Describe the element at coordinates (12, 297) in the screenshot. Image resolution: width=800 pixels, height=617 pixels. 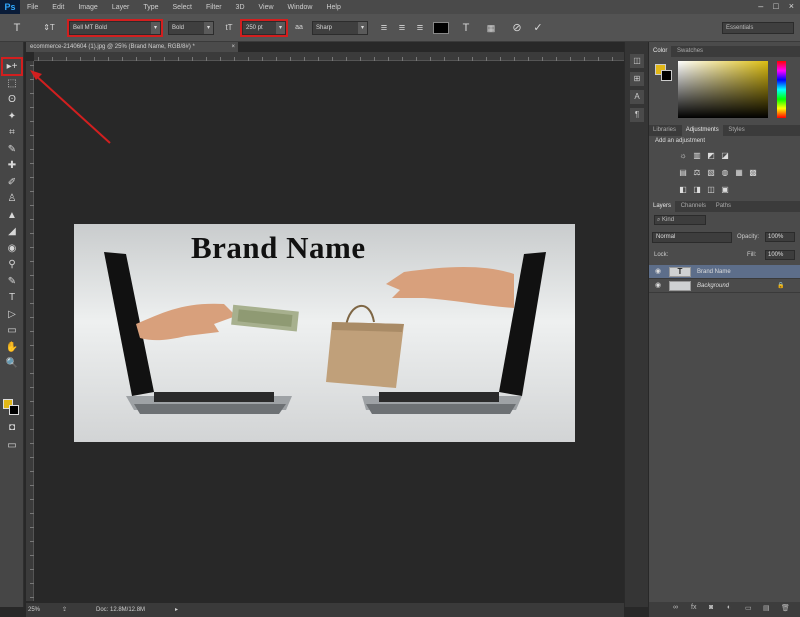
I see `pen-tool-icon: T` at that location.